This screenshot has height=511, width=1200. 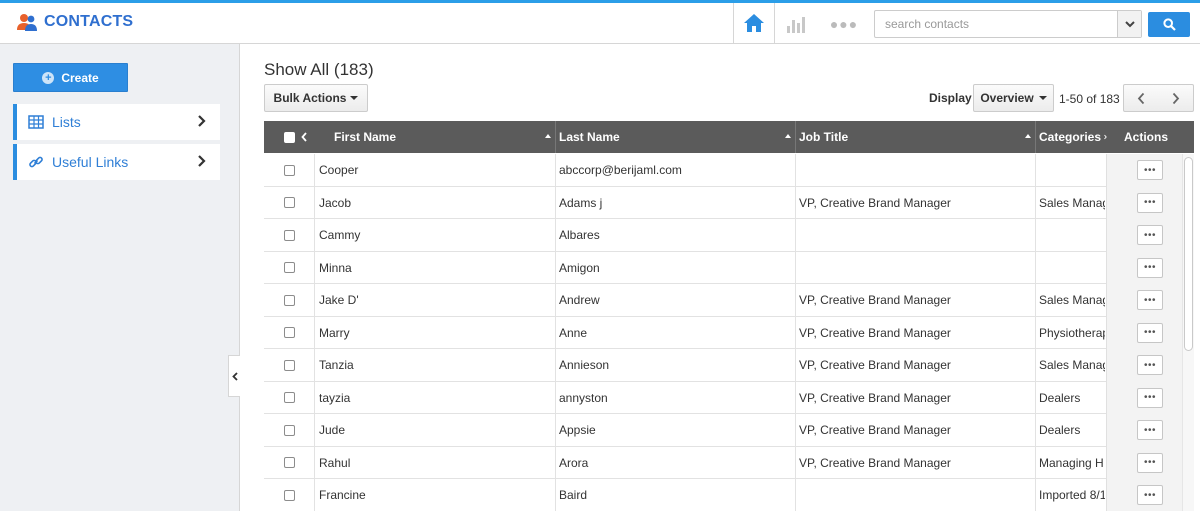 I want to click on more-dots-icon: •••, so click(x=1149, y=462).